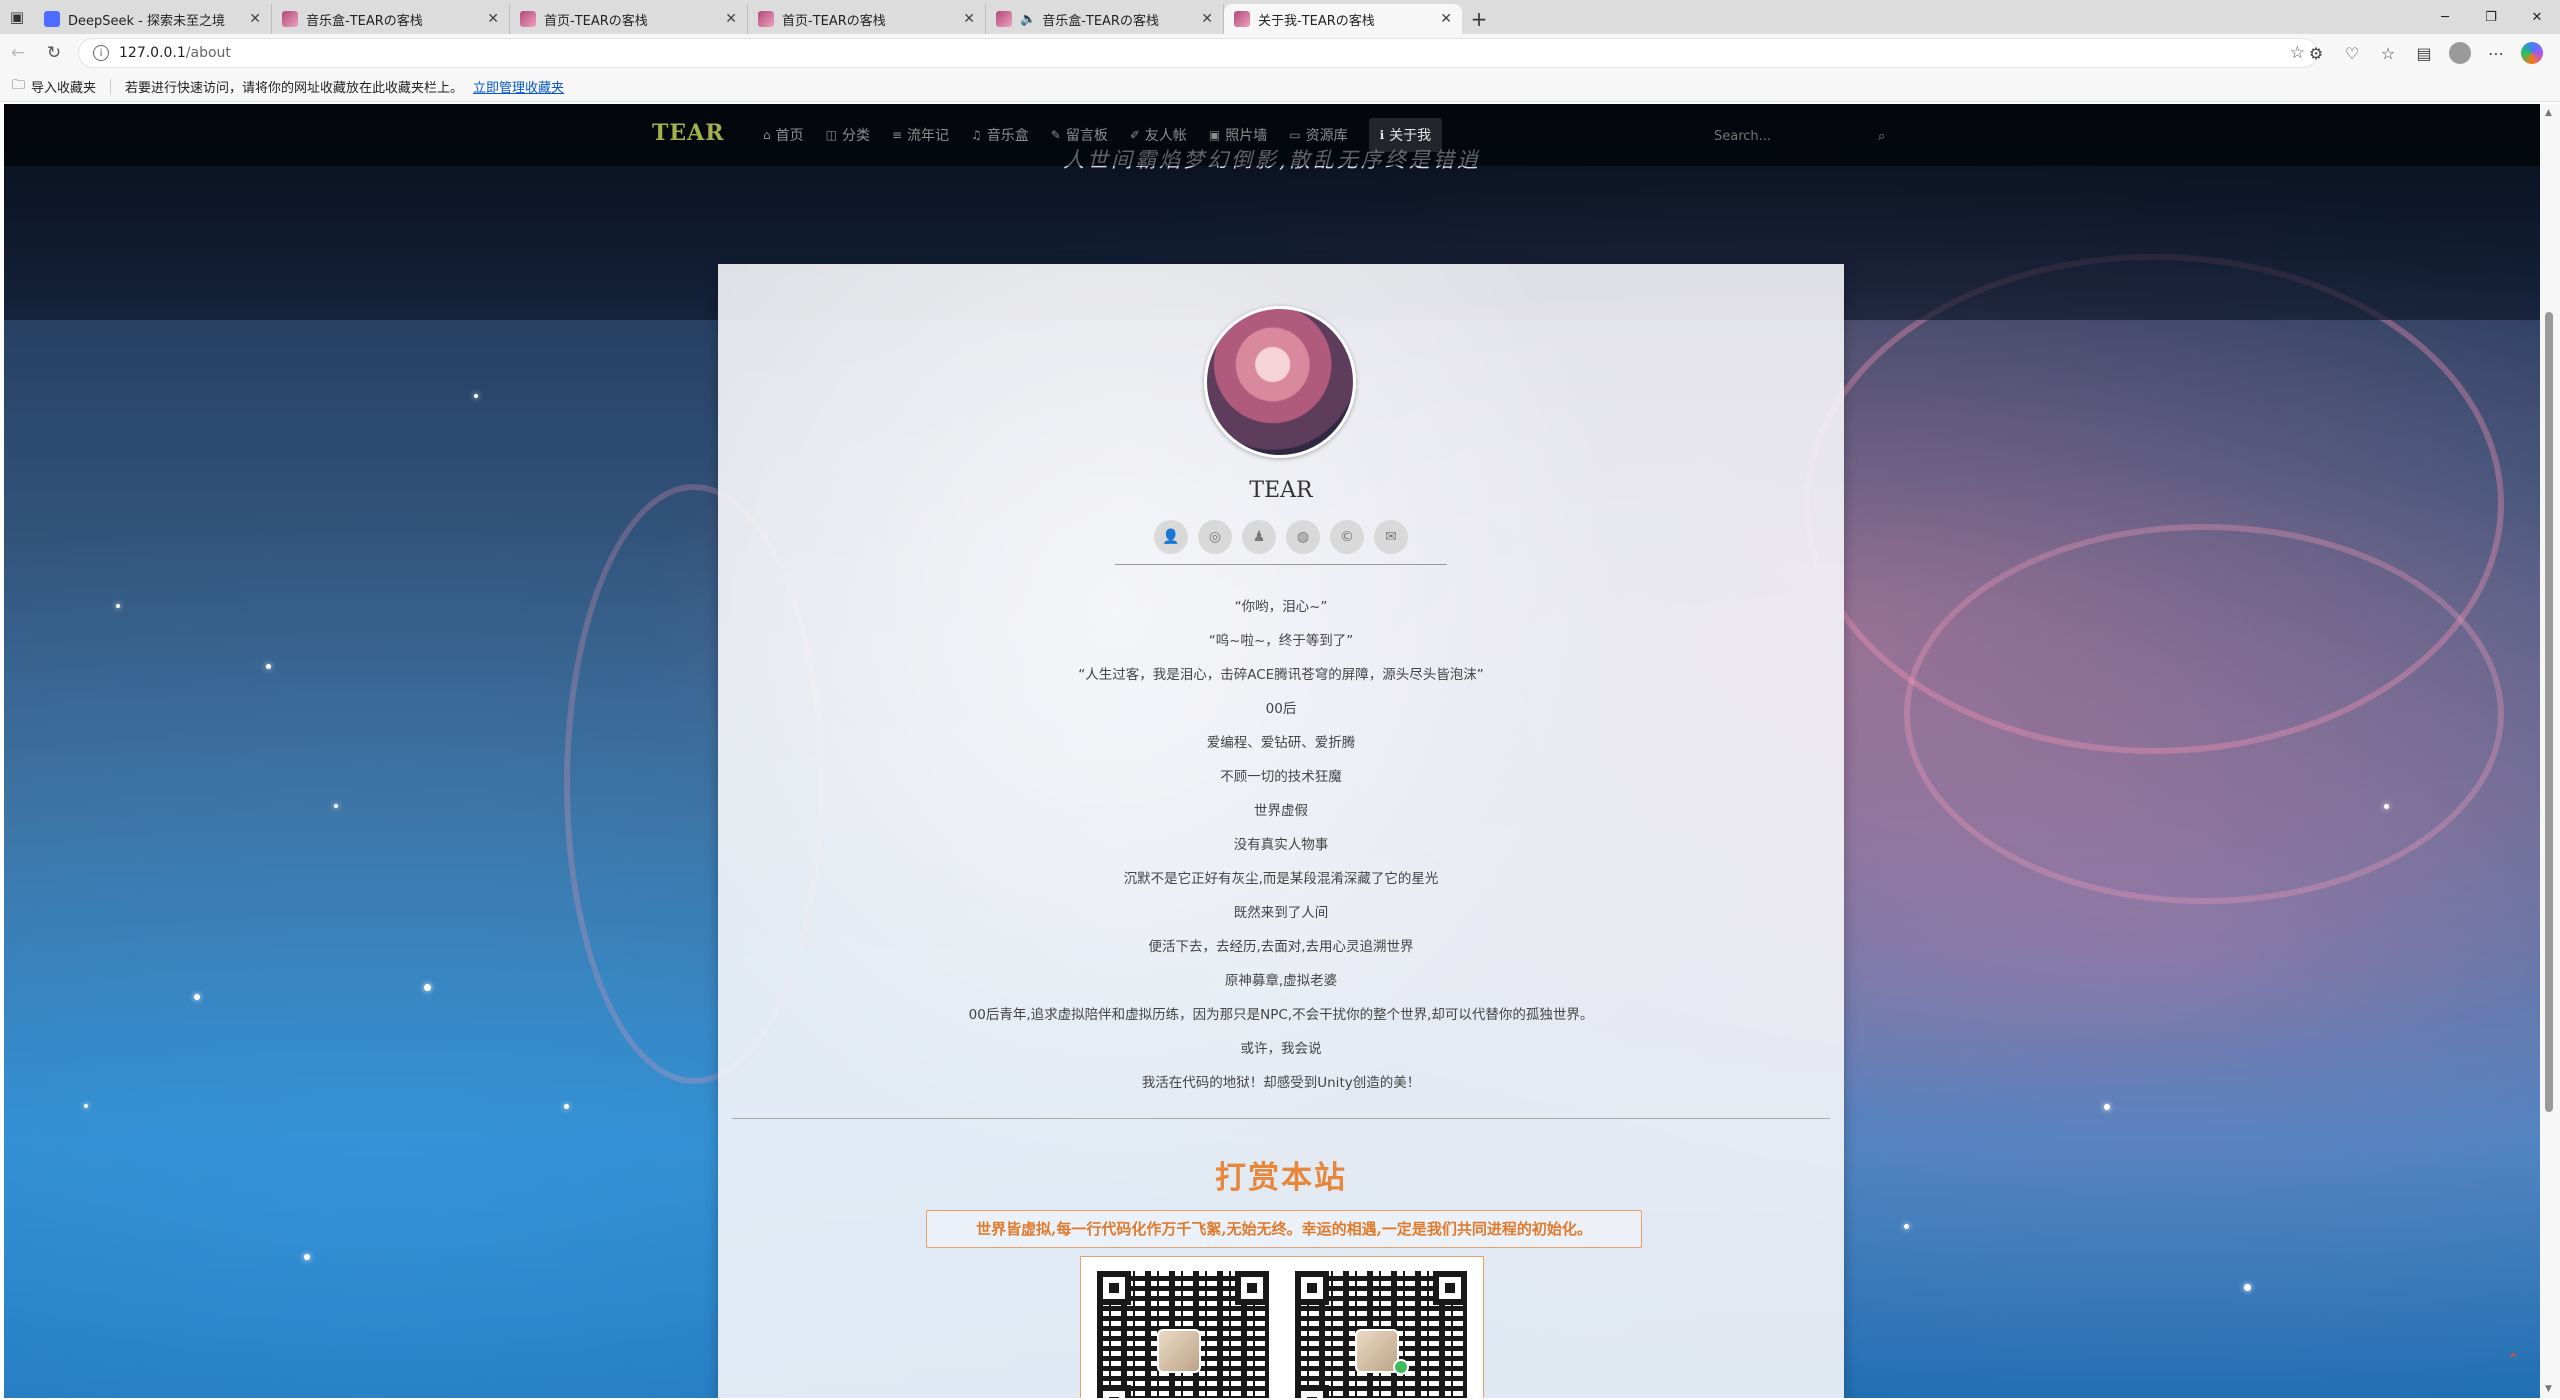 The height and width of the screenshot is (1400, 2560). I want to click on tab-music-1: 音乐盒-TEARの客栈 ✕, so click(391, 19).